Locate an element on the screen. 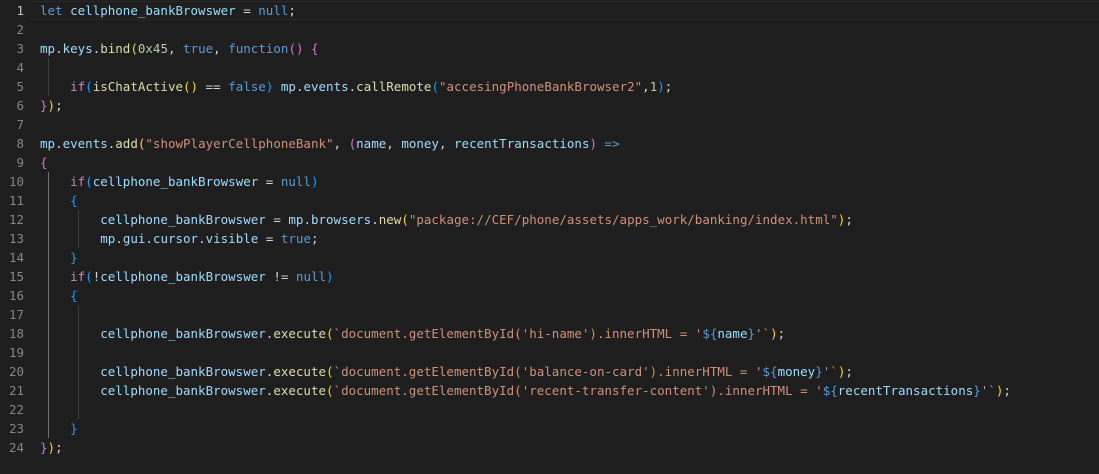 The height and width of the screenshot is (474, 1099). code-token: new is located at coordinates (390, 219).